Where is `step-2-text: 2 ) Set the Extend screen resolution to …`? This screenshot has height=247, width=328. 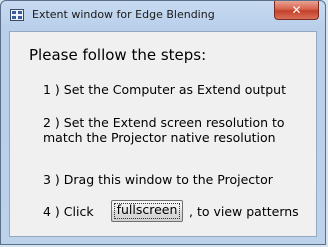 step-2-text: 2 ) Set the Extend screen resolution to … is located at coordinates (164, 130).